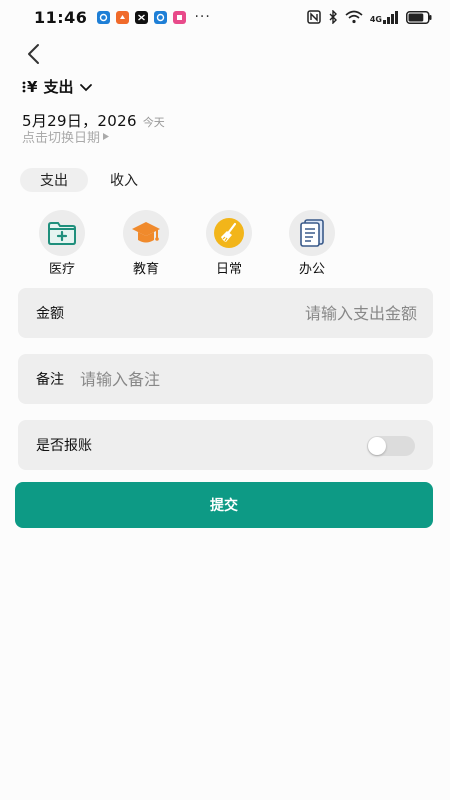  What do you see at coordinates (50, 380) in the screenshot?
I see `note-label: 备注` at bounding box center [50, 380].